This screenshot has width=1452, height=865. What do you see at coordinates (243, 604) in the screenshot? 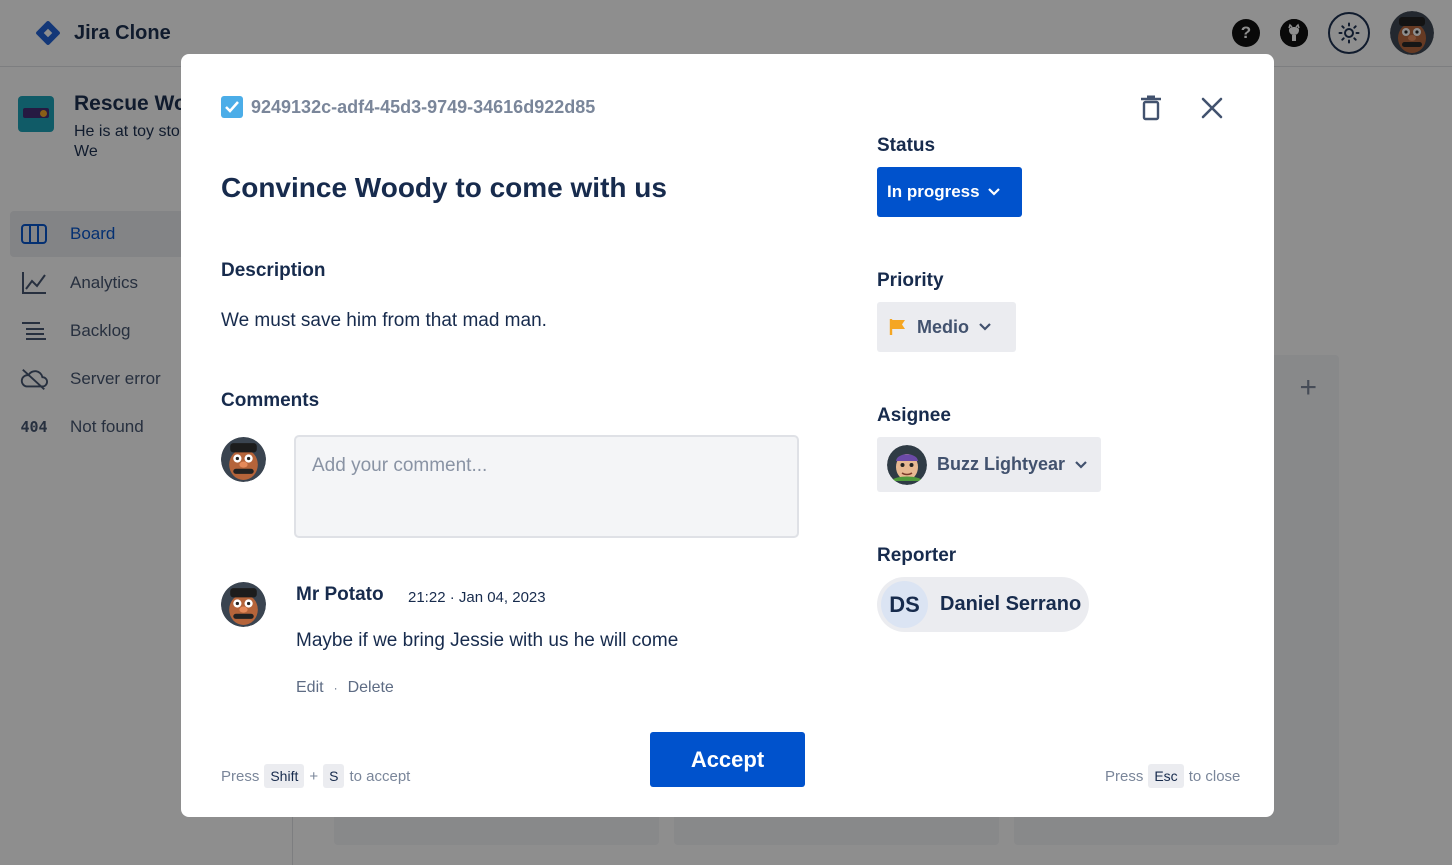
I see `comment-author-avatar` at bounding box center [243, 604].